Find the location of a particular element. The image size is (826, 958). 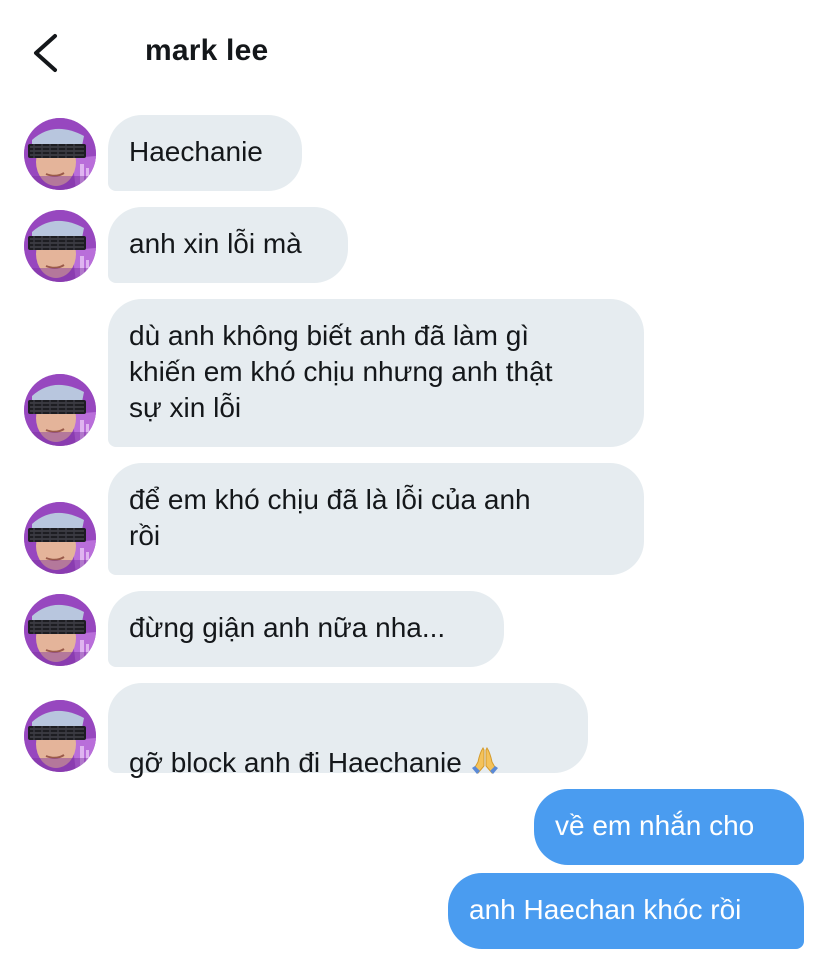

conversation-header: mark lee is located at coordinates (413, 50).